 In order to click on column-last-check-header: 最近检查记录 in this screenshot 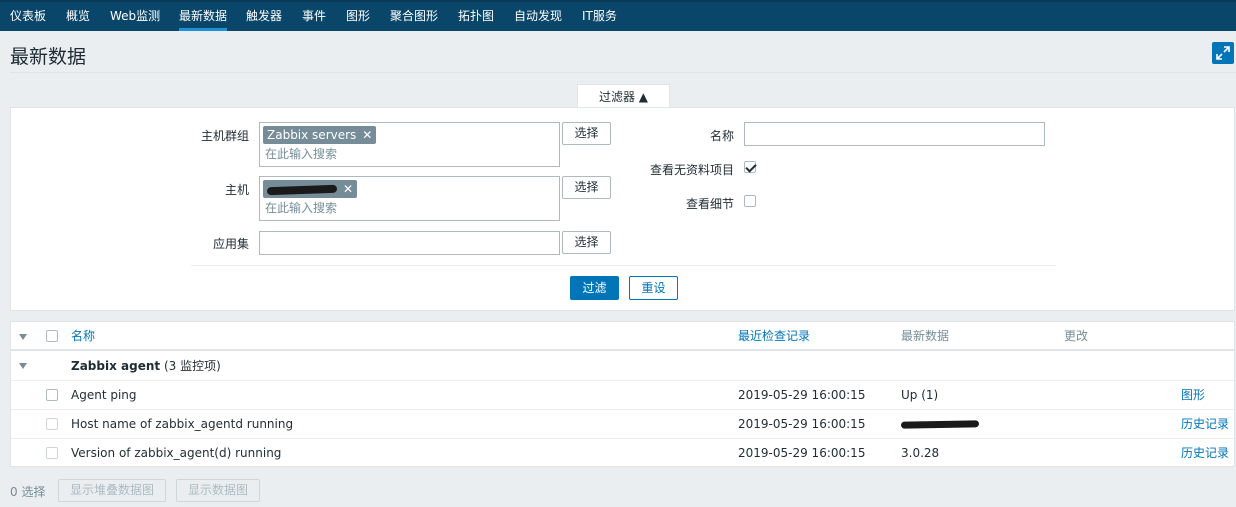, I will do `click(774, 336)`.